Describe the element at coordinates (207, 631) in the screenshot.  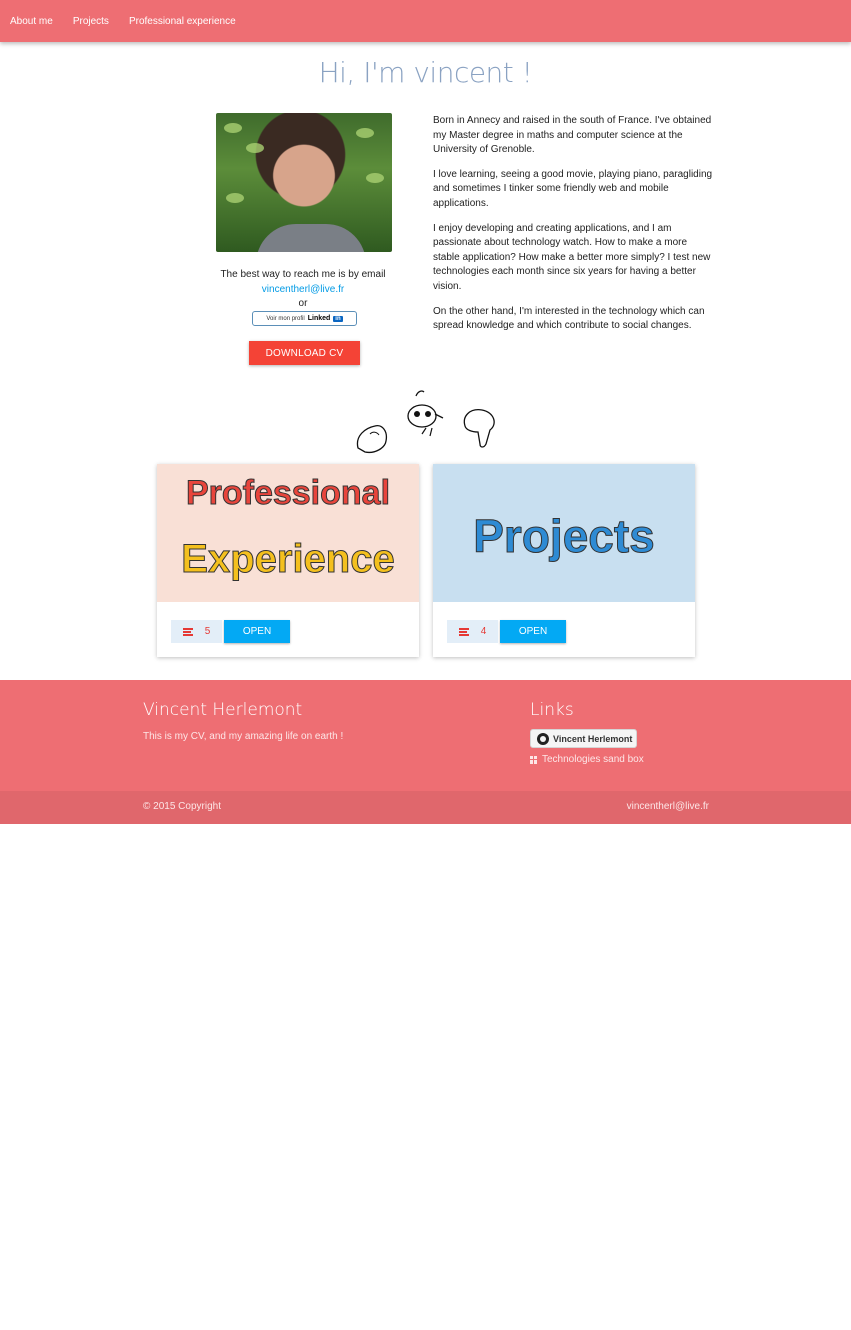
I see `experience-count: 5` at that location.